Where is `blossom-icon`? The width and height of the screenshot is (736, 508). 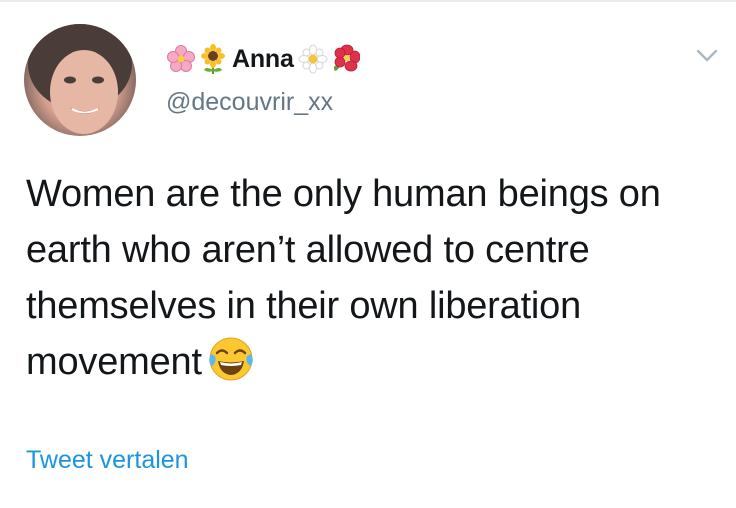 blossom-icon is located at coordinates (313, 59).